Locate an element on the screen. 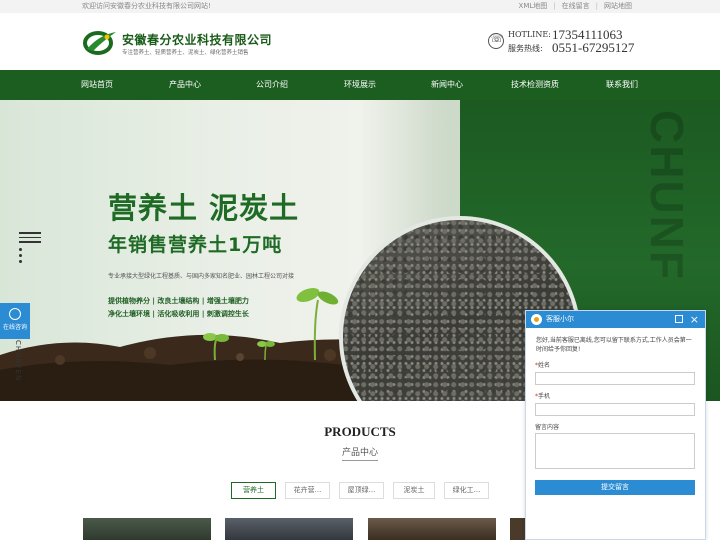 This screenshot has height=540, width=720. menu-icon is located at coordinates (30, 239).